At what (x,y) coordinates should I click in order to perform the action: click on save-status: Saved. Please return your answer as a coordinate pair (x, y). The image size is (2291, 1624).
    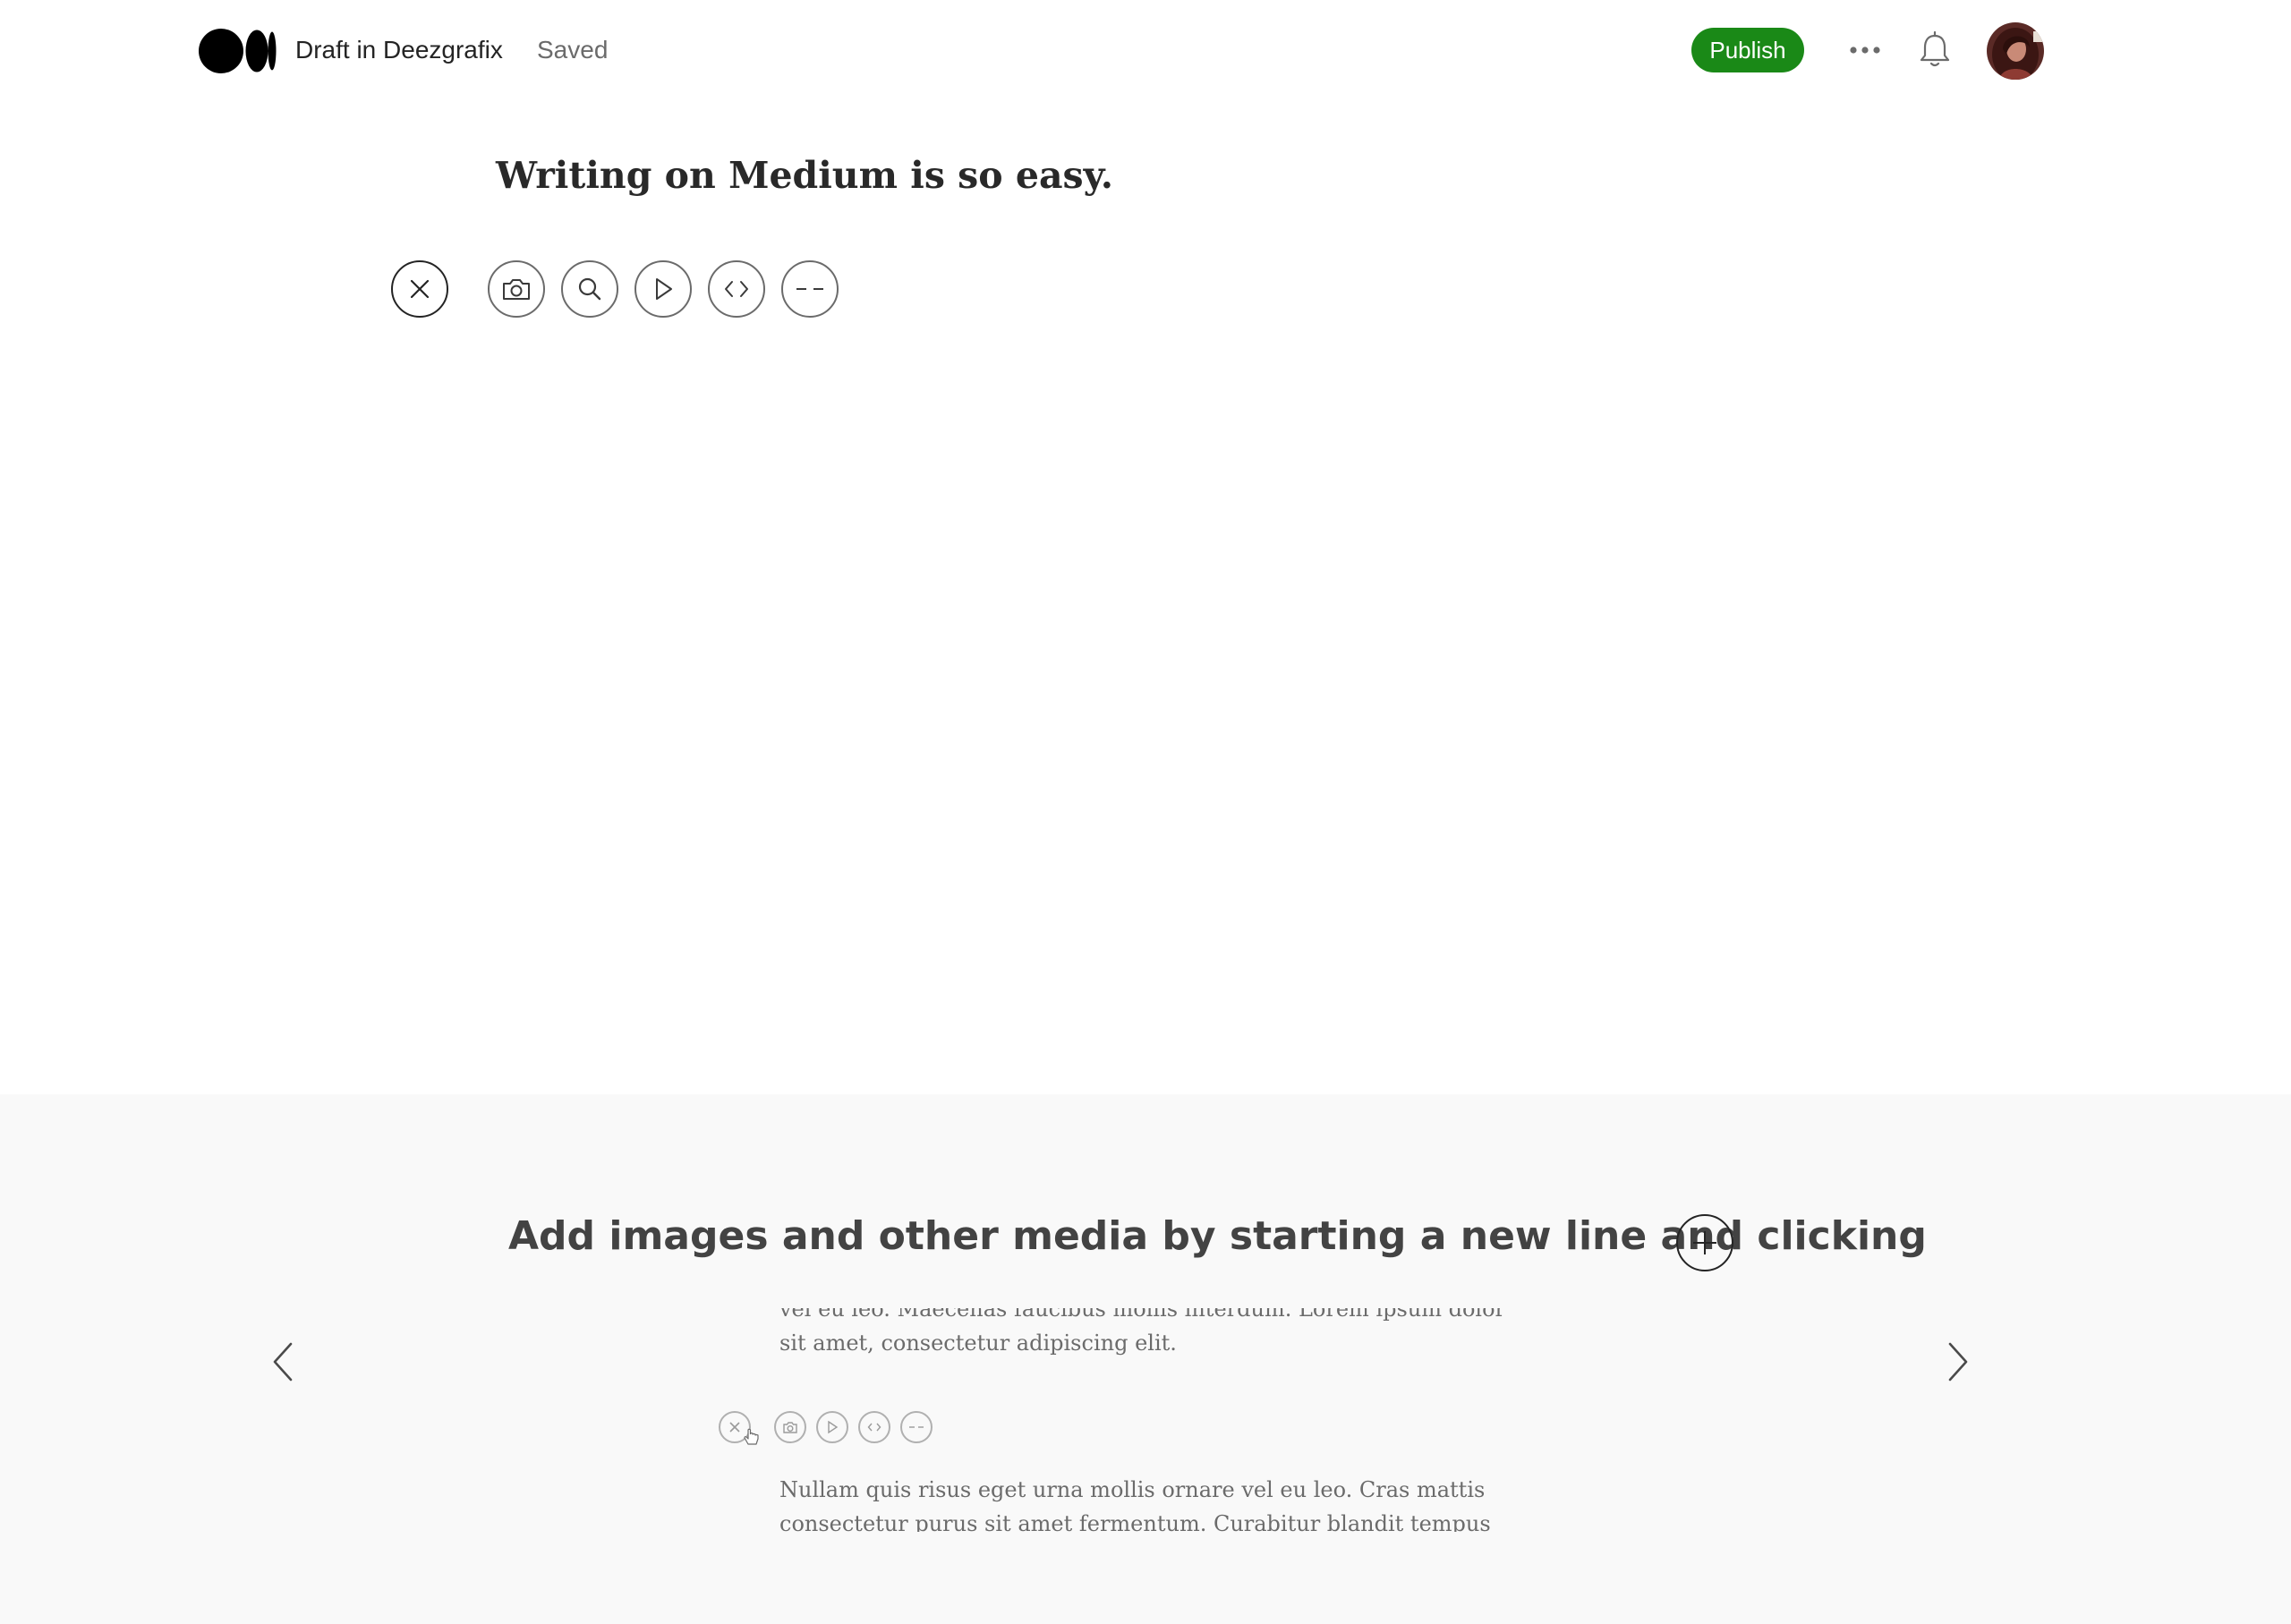
    Looking at the image, I should click on (573, 50).